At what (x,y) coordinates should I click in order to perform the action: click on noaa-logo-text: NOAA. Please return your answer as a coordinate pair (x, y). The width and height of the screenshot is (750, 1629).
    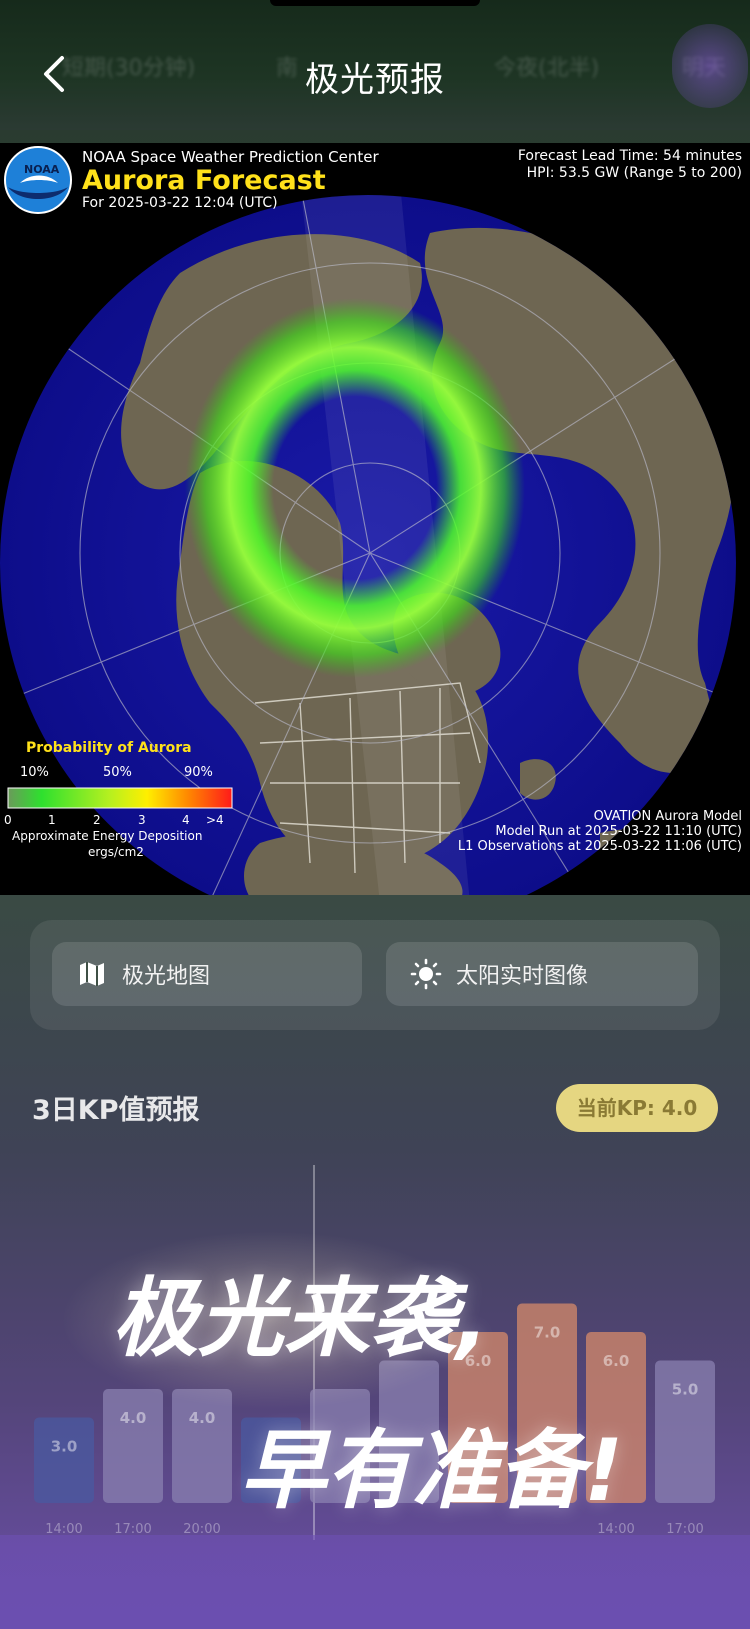
    Looking at the image, I should click on (42, 169).